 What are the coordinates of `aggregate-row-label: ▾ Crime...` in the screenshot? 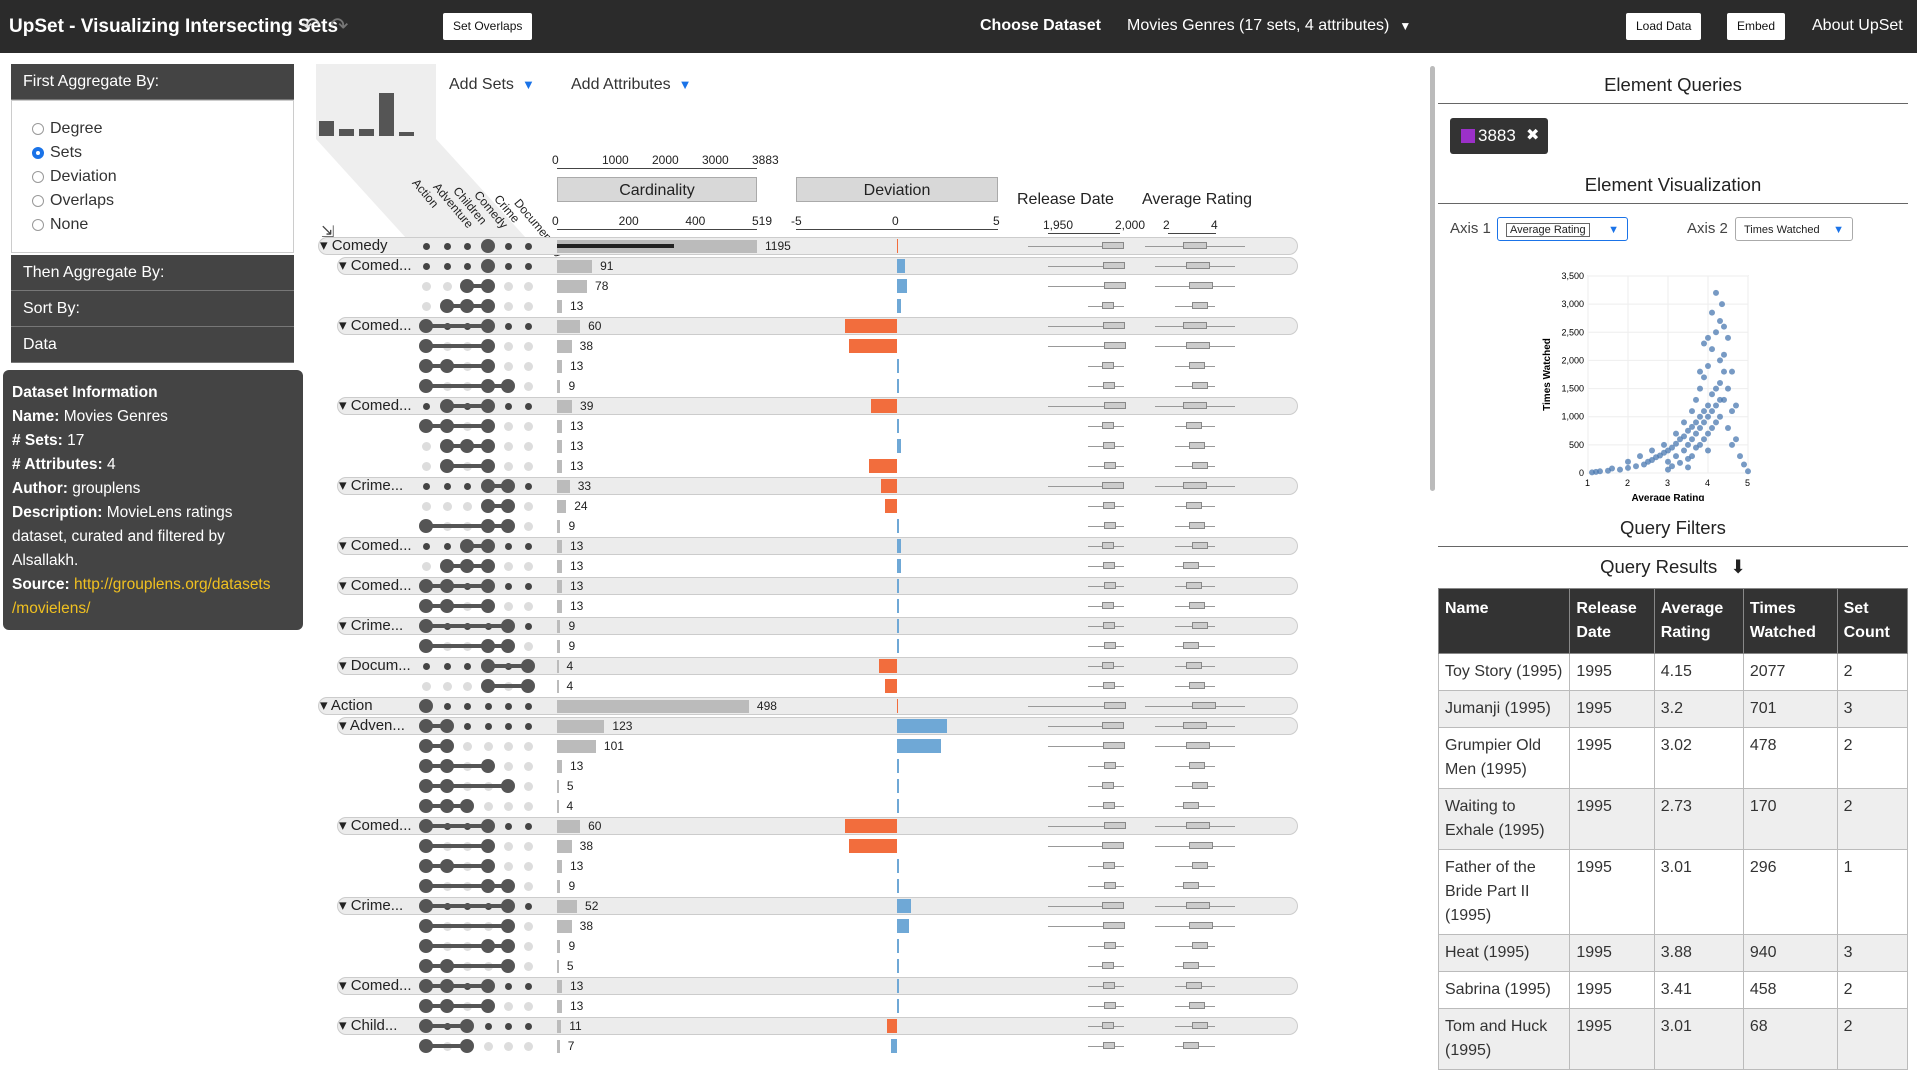 It's located at (371, 485).